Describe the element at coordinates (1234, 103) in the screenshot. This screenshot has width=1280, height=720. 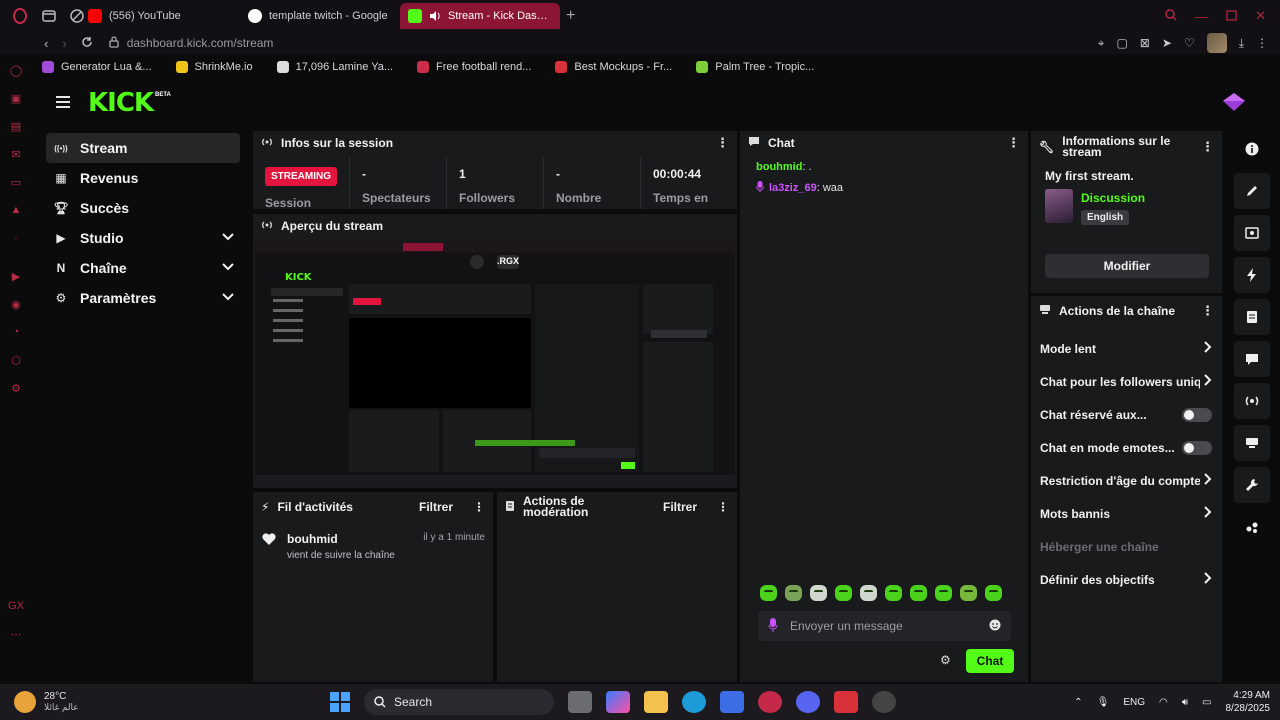
I see `user-avatar` at that location.